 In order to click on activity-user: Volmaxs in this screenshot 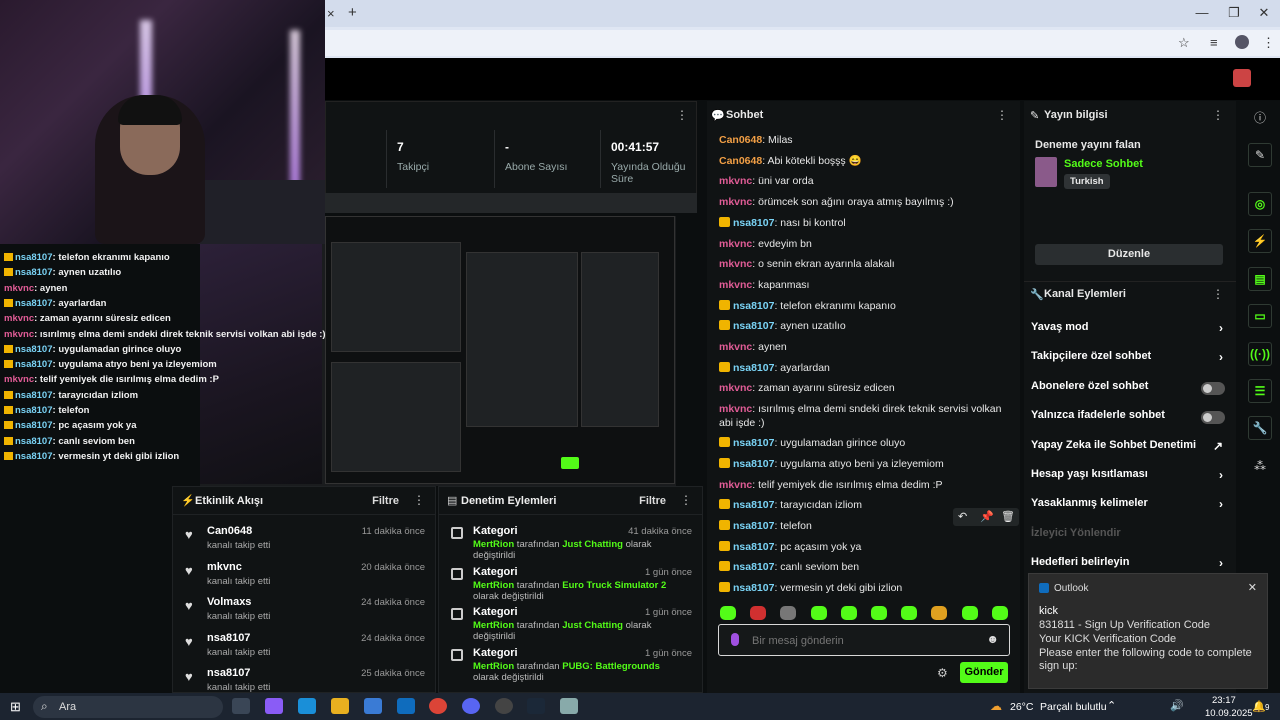, I will do `click(229, 602)`.